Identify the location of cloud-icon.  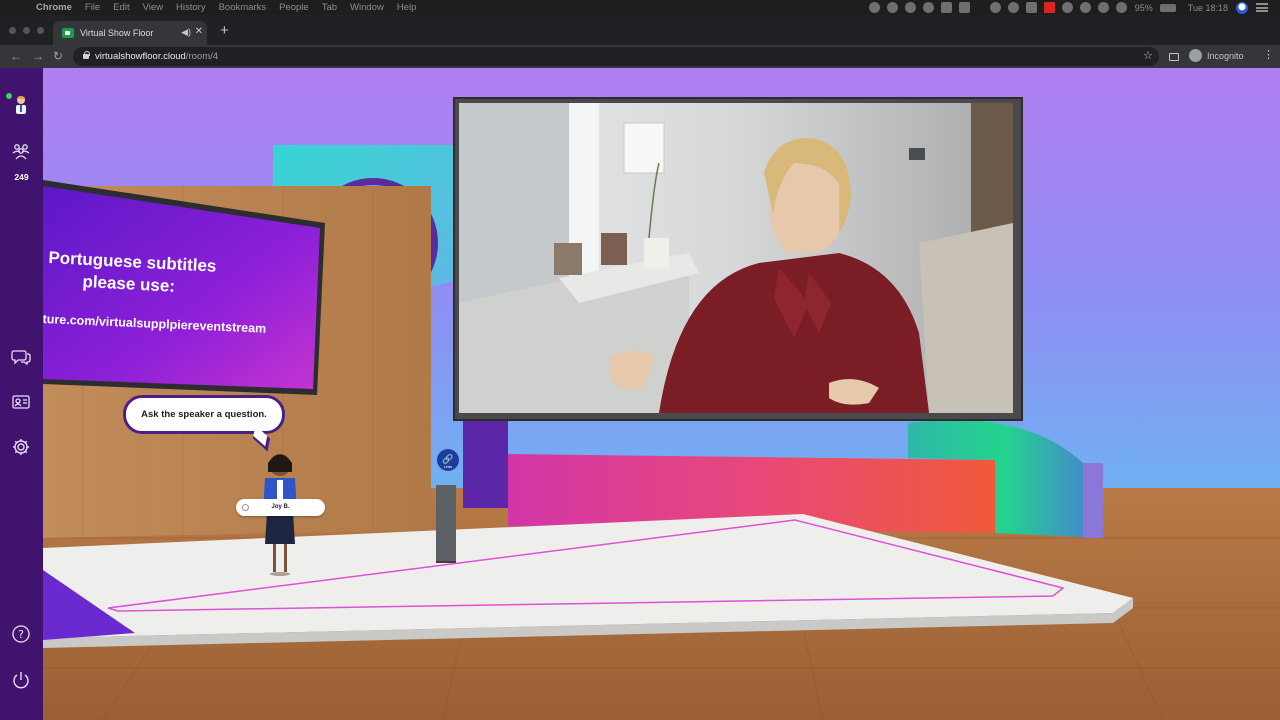
(892, 7).